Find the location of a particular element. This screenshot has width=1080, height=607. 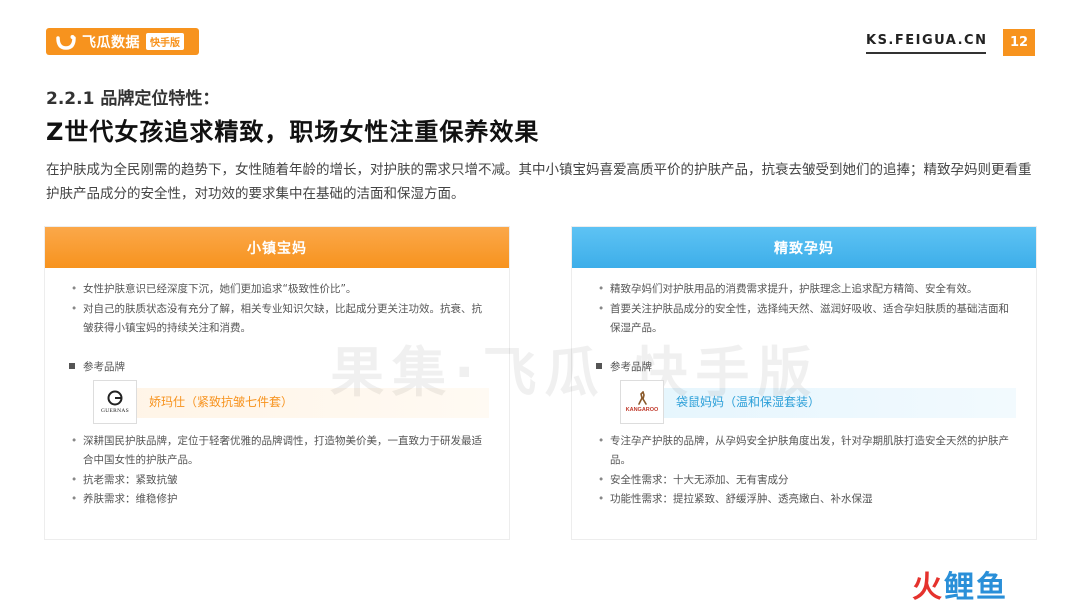

brand-name: 袋鼠妈妈（温和保湿套装） is located at coordinates (748, 402).